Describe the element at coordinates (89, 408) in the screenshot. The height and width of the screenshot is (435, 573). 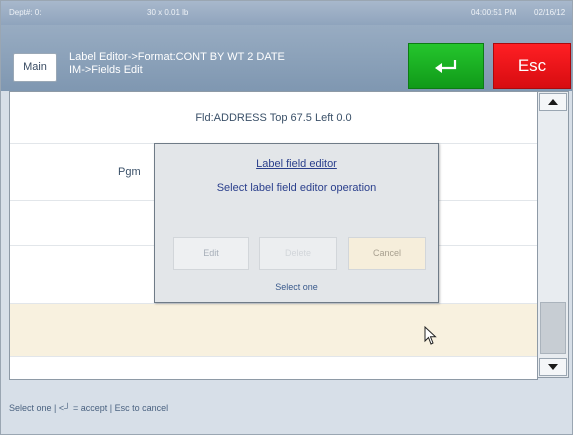
I see `instruction-hint: Select one | <┘ = accept | Esc to cancel` at that location.